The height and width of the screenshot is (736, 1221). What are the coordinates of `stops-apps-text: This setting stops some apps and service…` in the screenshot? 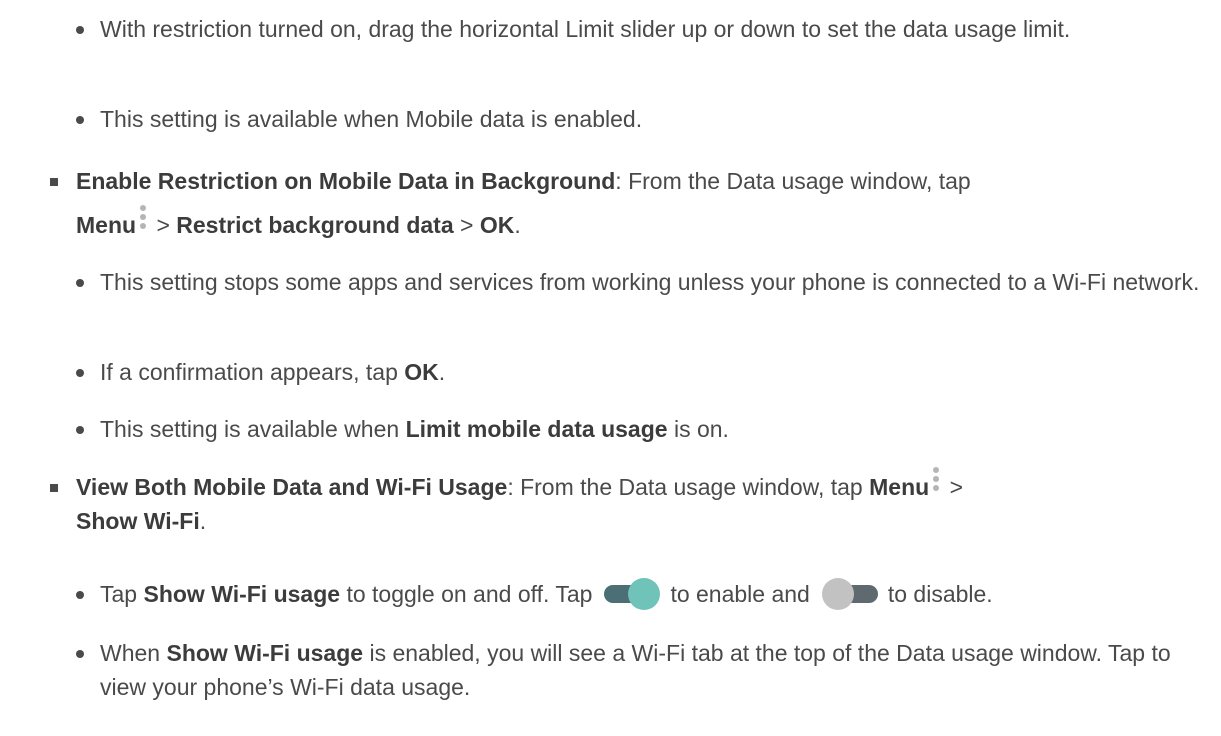 It's located at (650, 282).